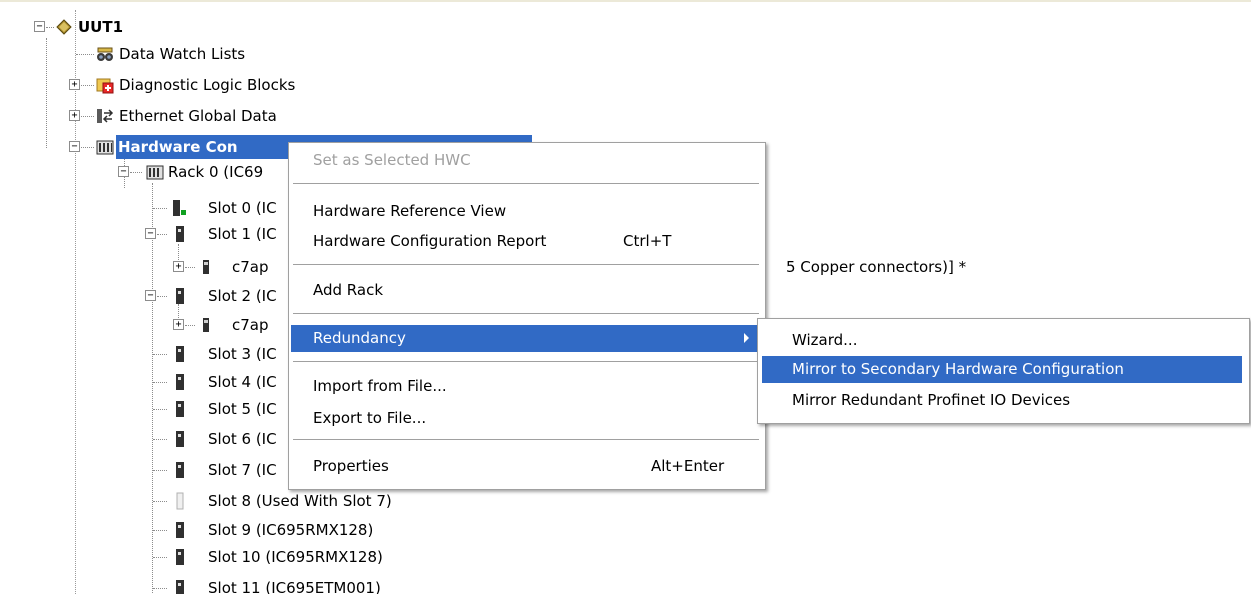  What do you see at coordinates (746, 338) in the screenshot?
I see `submenu-arrow-icon` at bounding box center [746, 338].